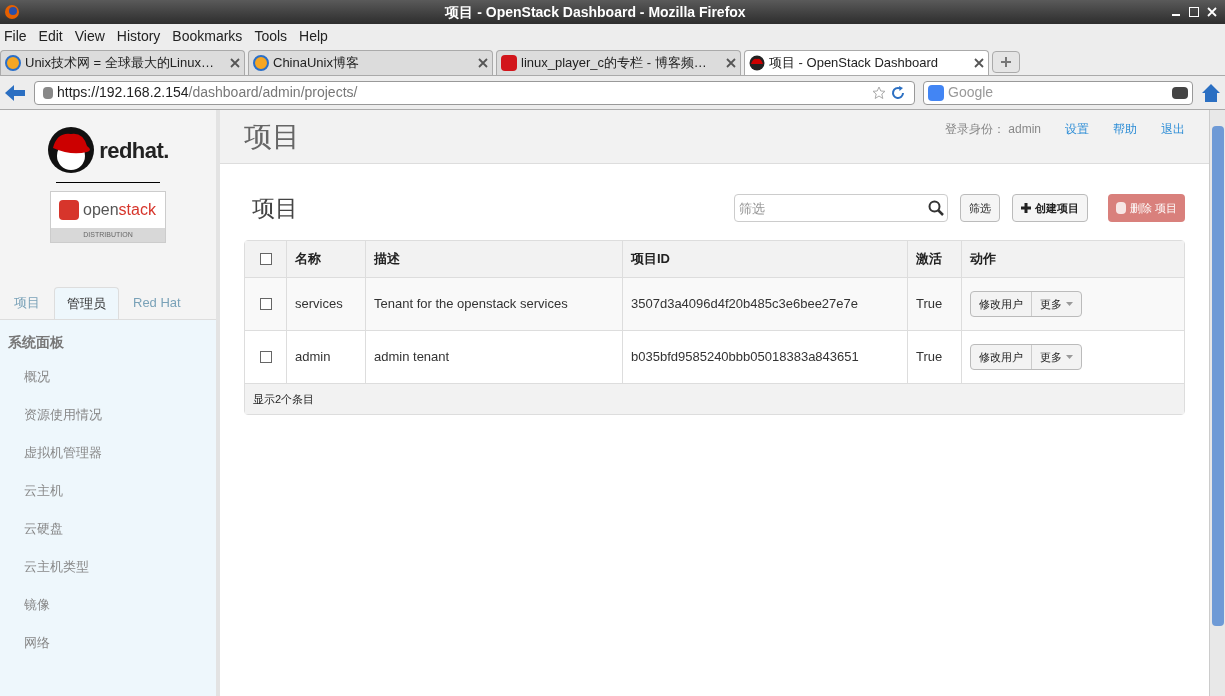 The image size is (1225, 696). Describe the element at coordinates (15, 92) in the screenshot. I see `back-arrow-icon` at that location.